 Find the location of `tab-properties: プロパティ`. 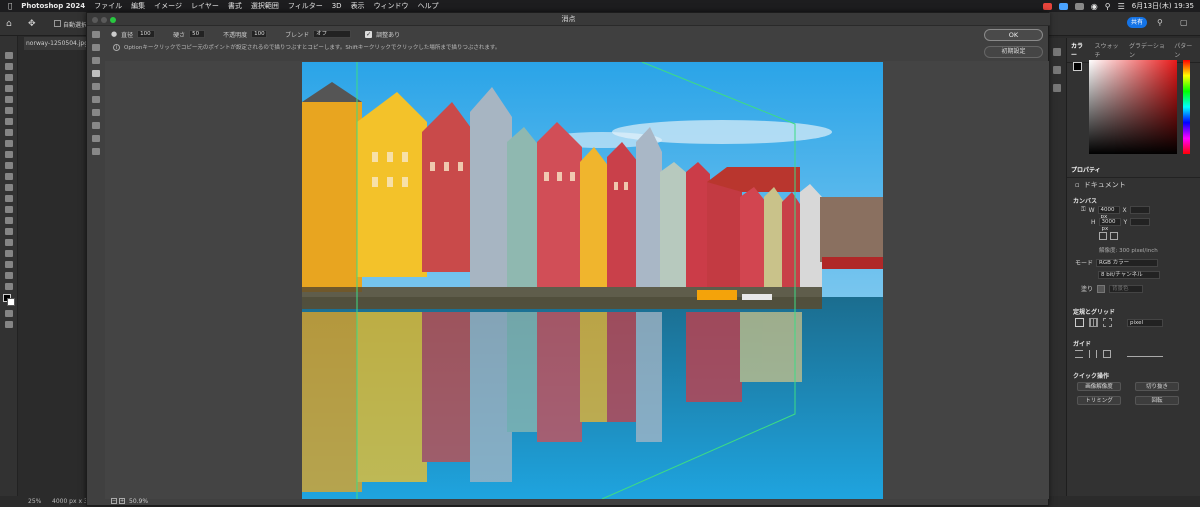

tab-properties: プロパティ is located at coordinates (1086, 169).